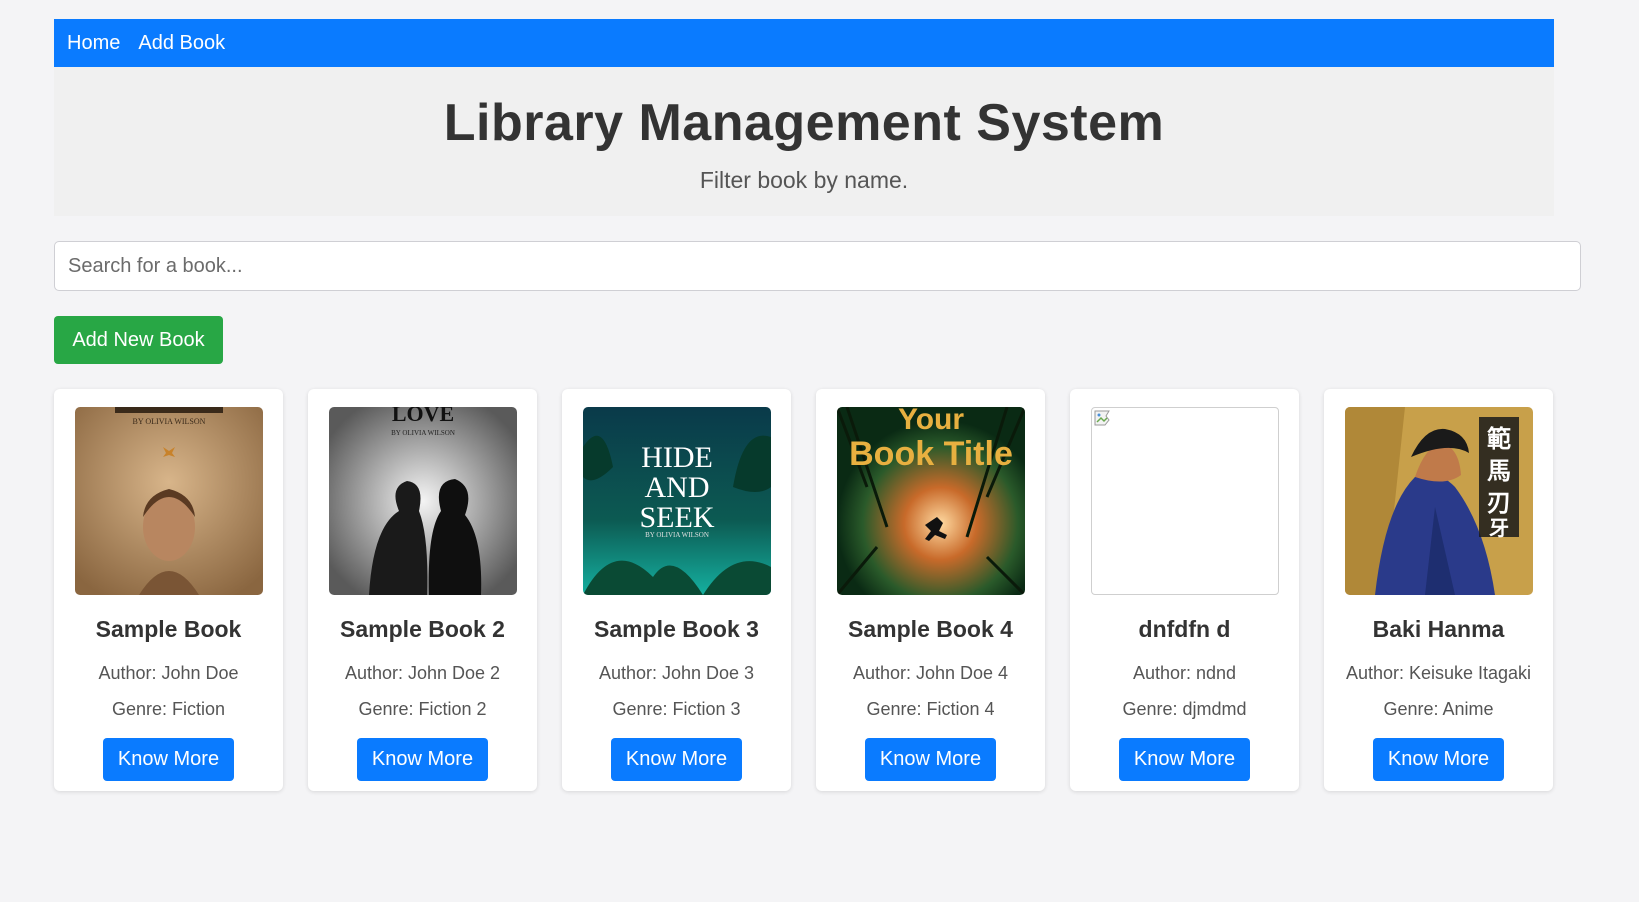 Image resolution: width=1639 pixels, height=902 pixels. I want to click on book-author: Author: John Doe 3, so click(676, 673).